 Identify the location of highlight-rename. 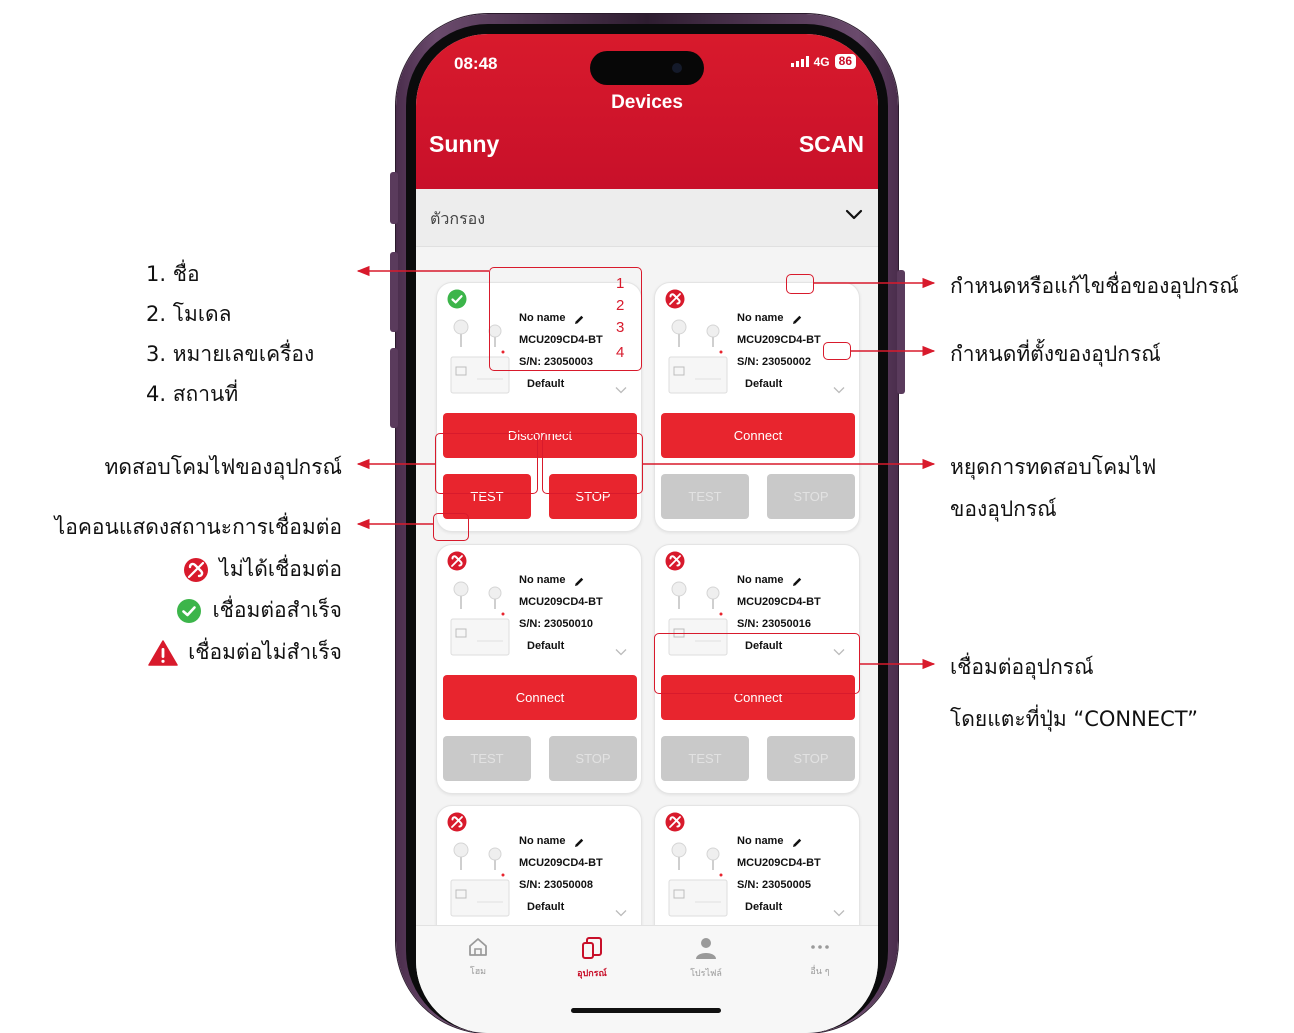
(800, 284).